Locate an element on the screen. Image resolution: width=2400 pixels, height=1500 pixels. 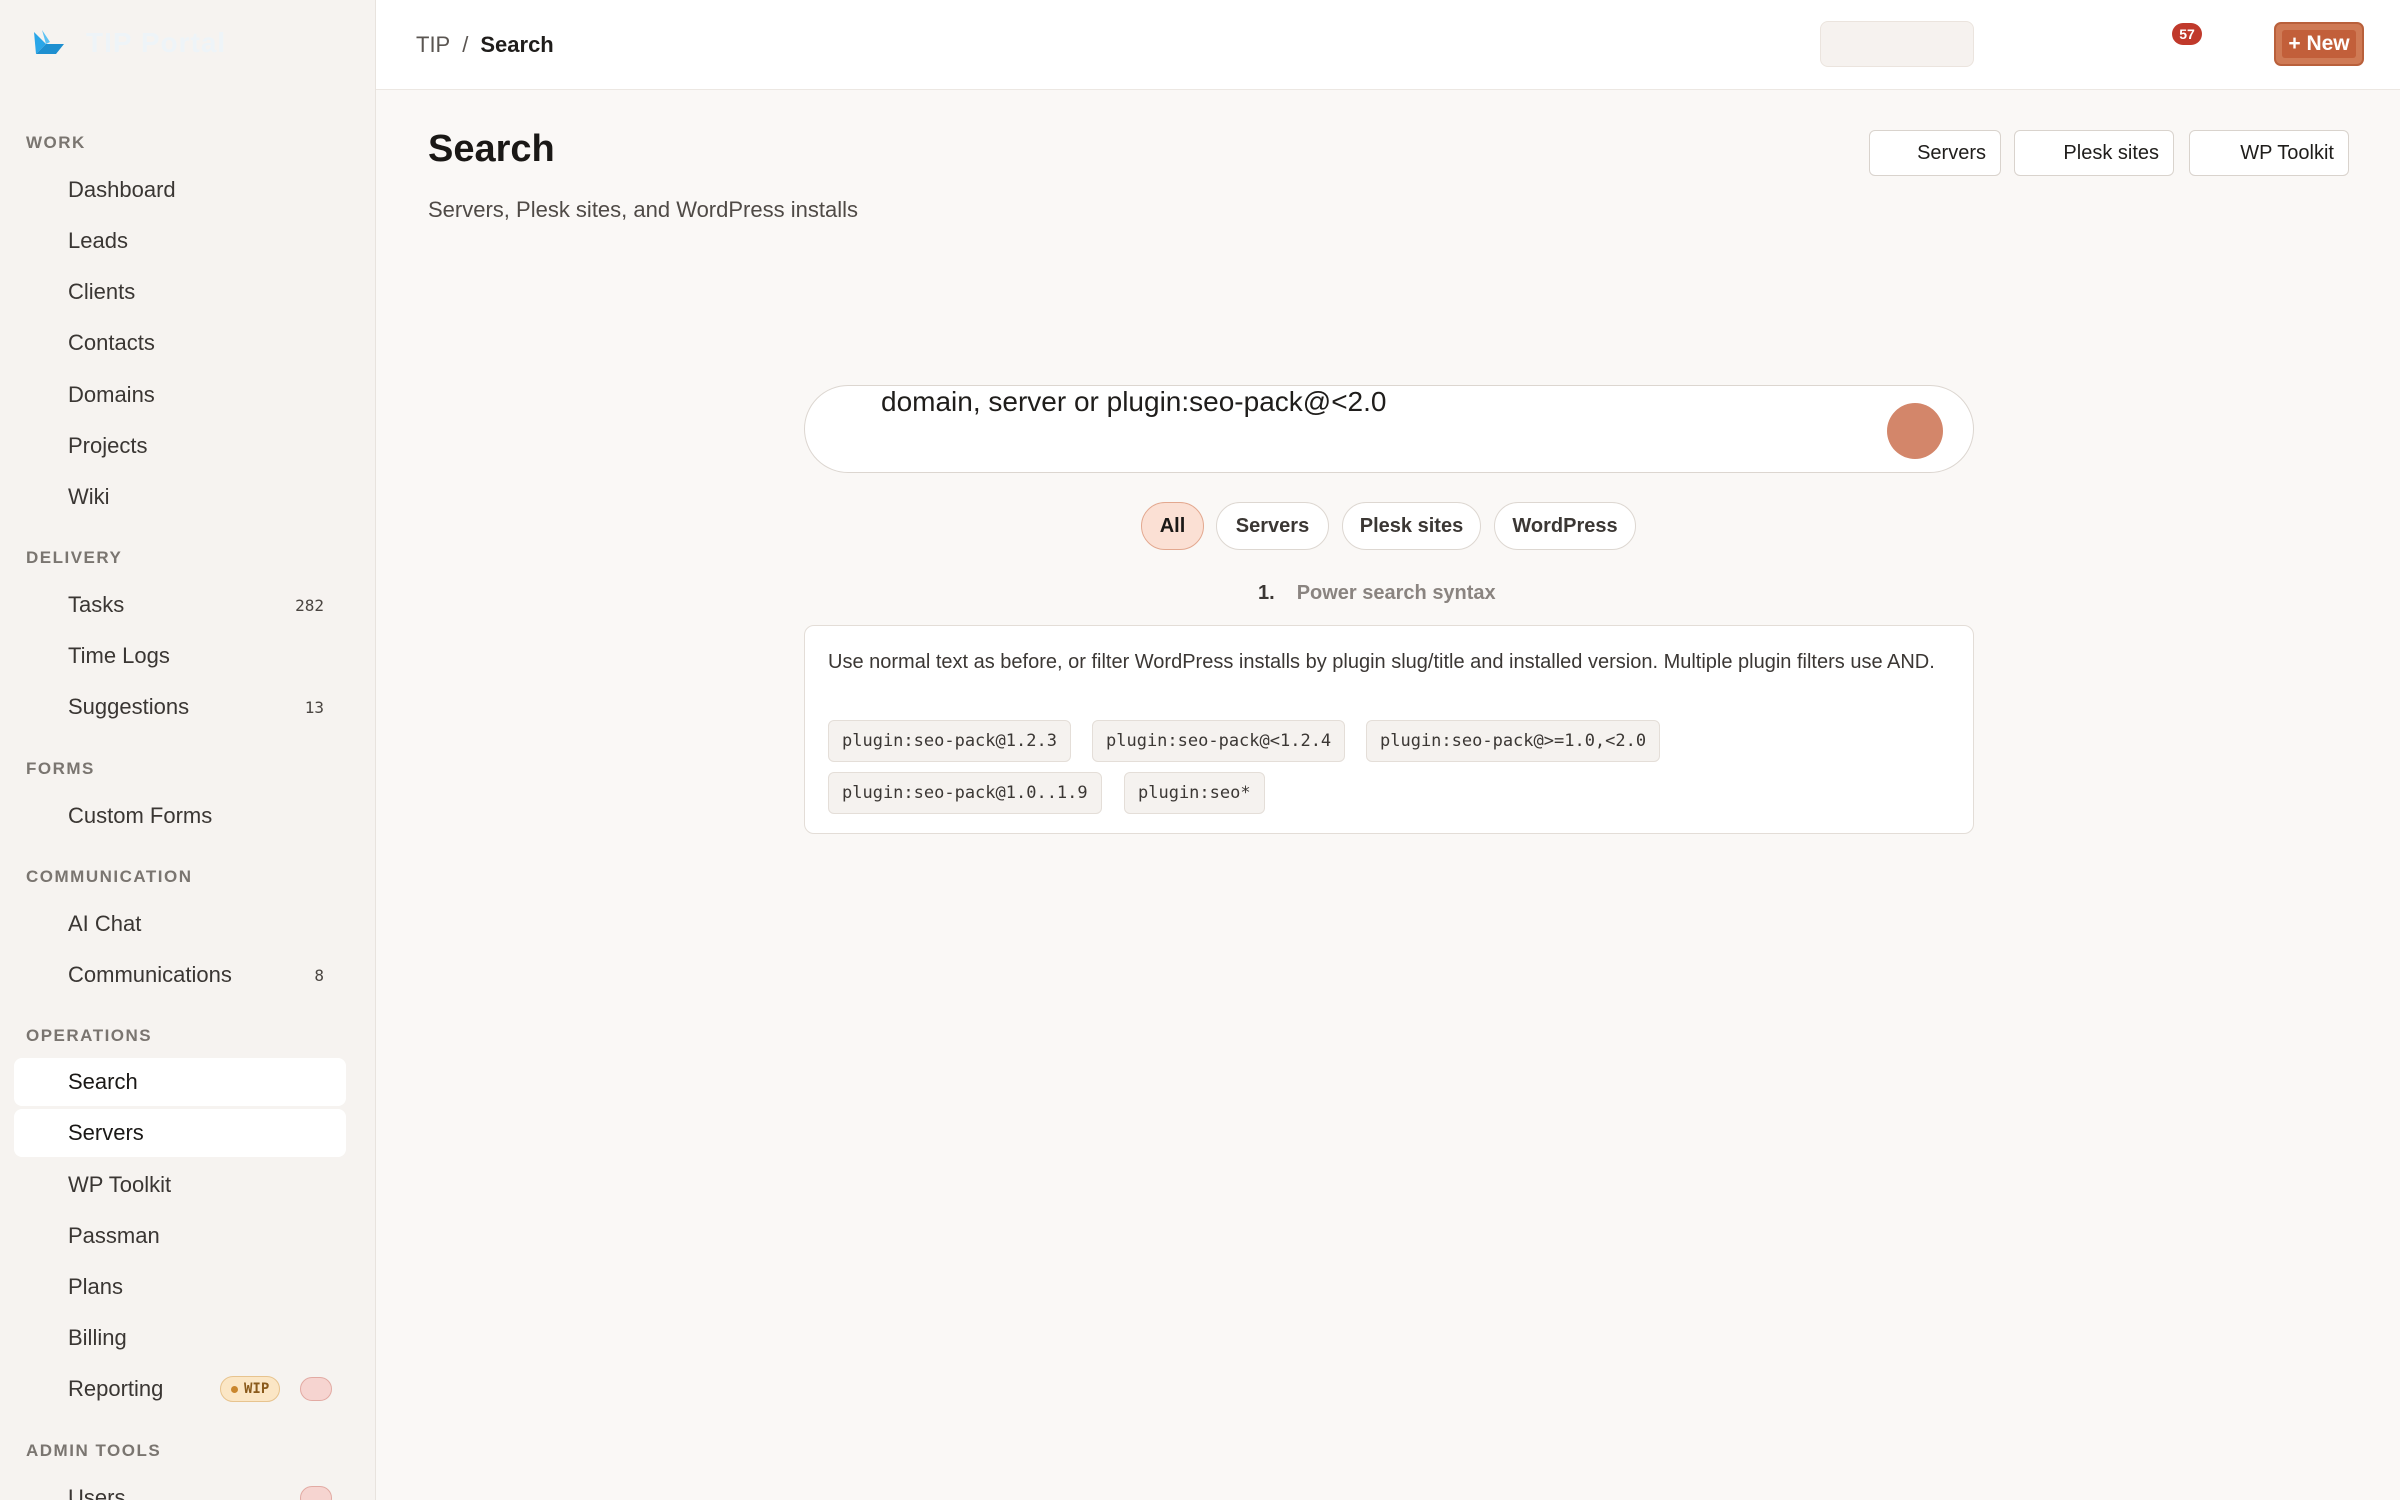
sidebar-item-wiki: Wiki is located at coordinates (180, 497).